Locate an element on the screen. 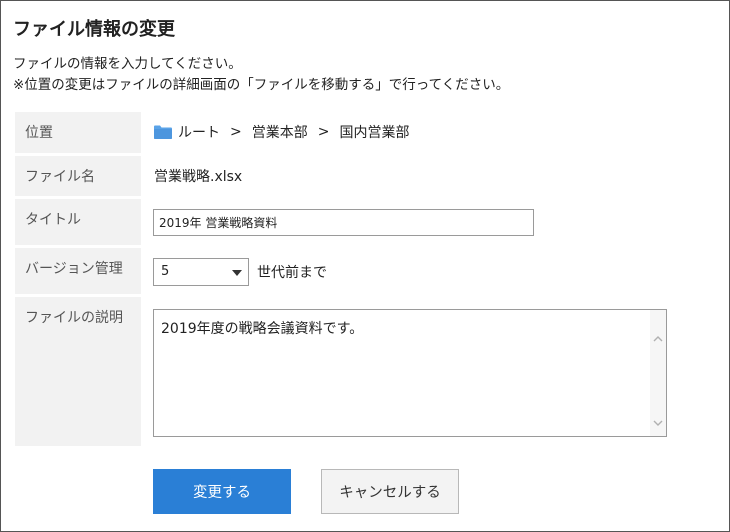 The width and height of the screenshot is (730, 532). instruction-text: ファイルの情報を入力してください。 is located at coordinates (127, 64).